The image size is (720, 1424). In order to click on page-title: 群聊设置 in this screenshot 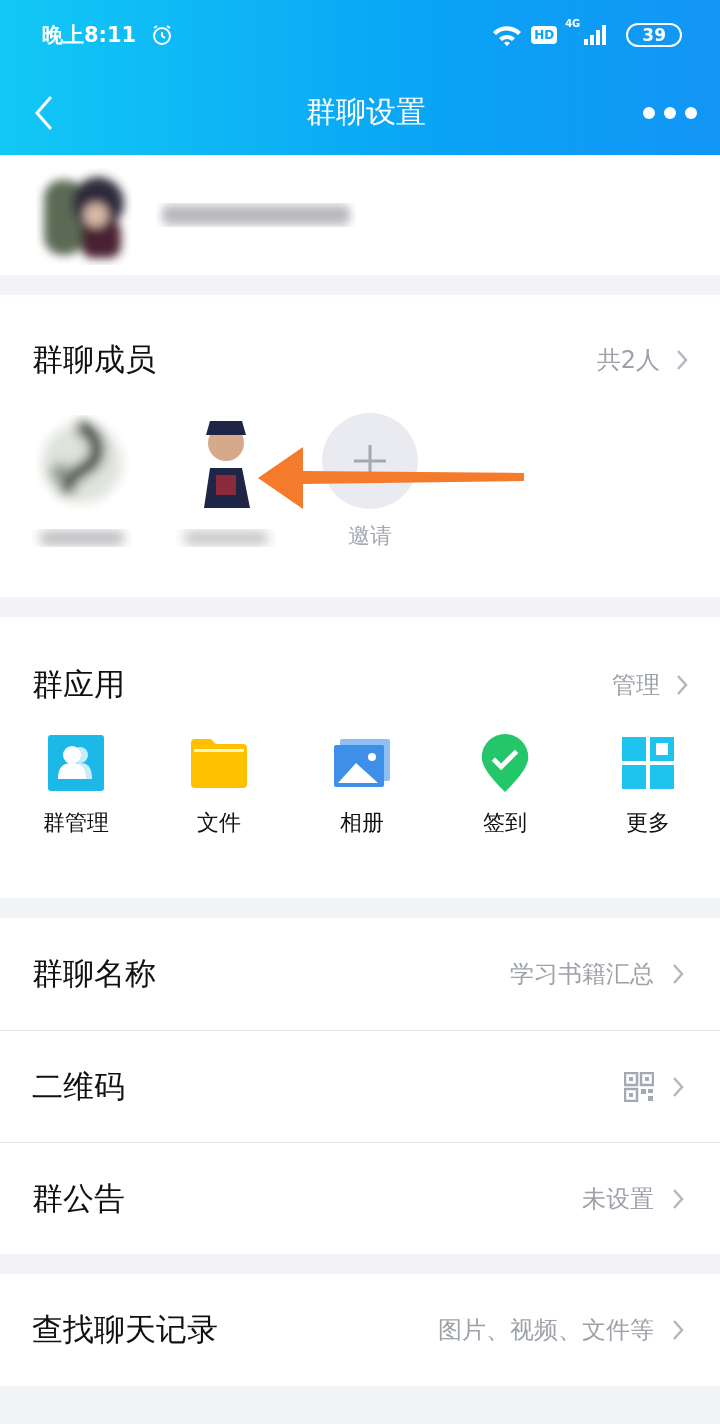, I will do `click(366, 112)`.